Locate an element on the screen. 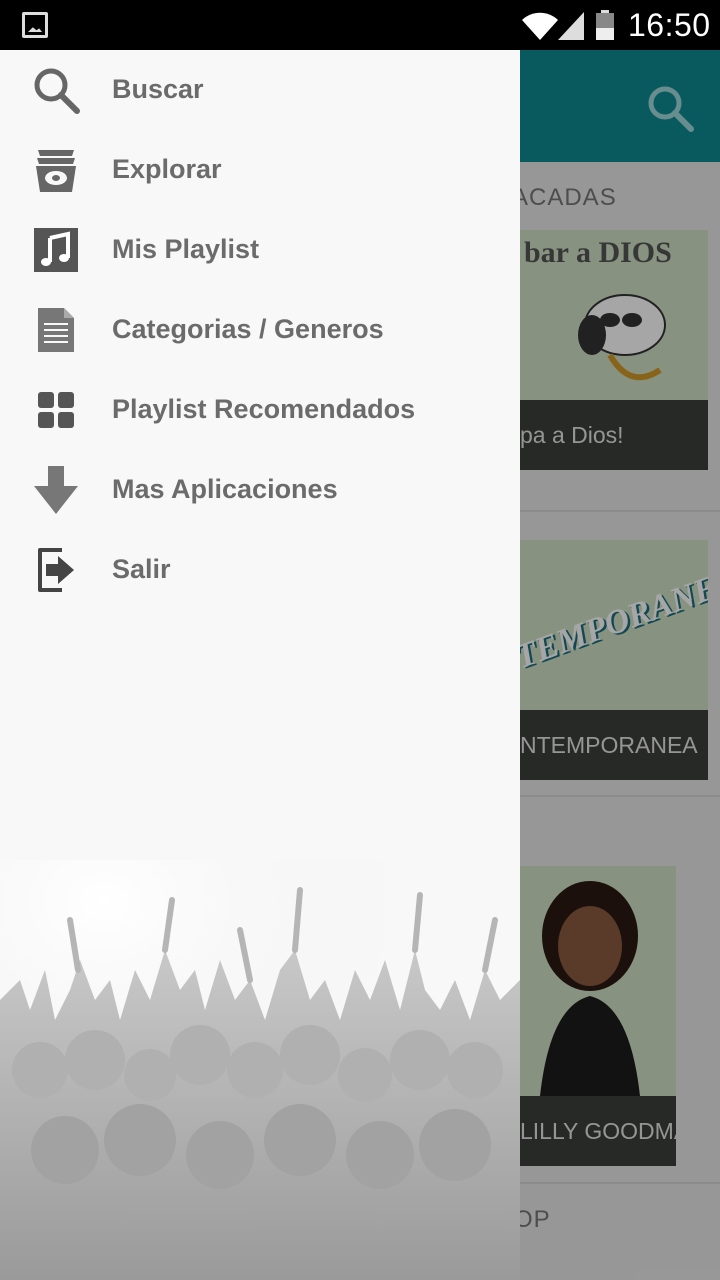 This screenshot has width=720, height=1280. clock: 16:50 is located at coordinates (669, 25).